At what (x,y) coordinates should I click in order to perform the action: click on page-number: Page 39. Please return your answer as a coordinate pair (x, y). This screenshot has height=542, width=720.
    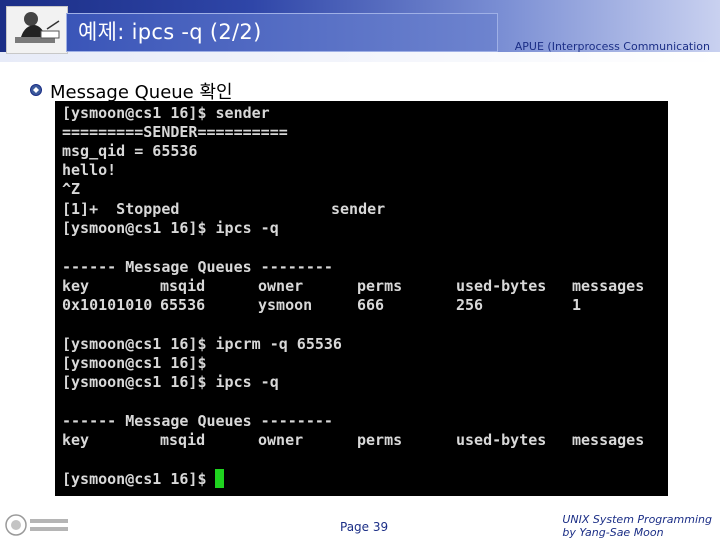
    Looking at the image, I should click on (364, 527).